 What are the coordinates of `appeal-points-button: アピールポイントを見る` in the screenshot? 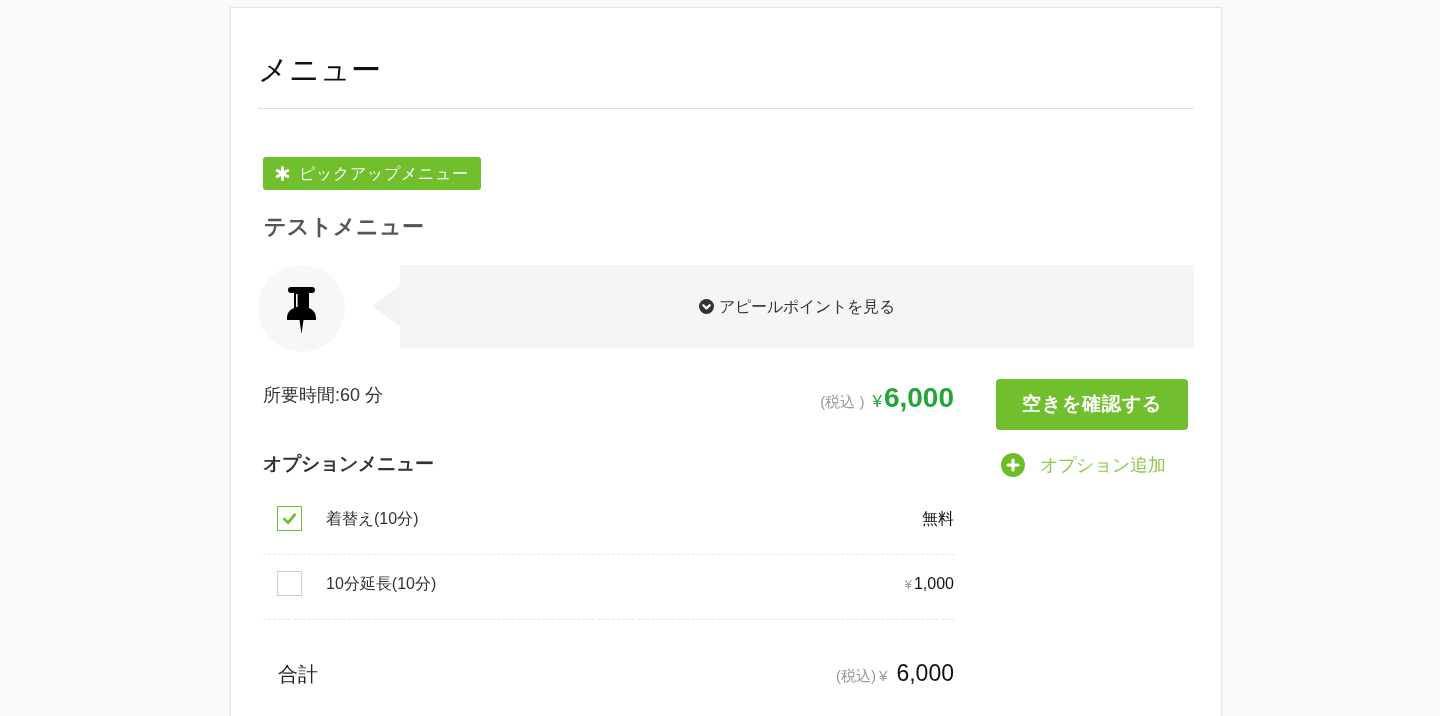 It's located at (797, 306).